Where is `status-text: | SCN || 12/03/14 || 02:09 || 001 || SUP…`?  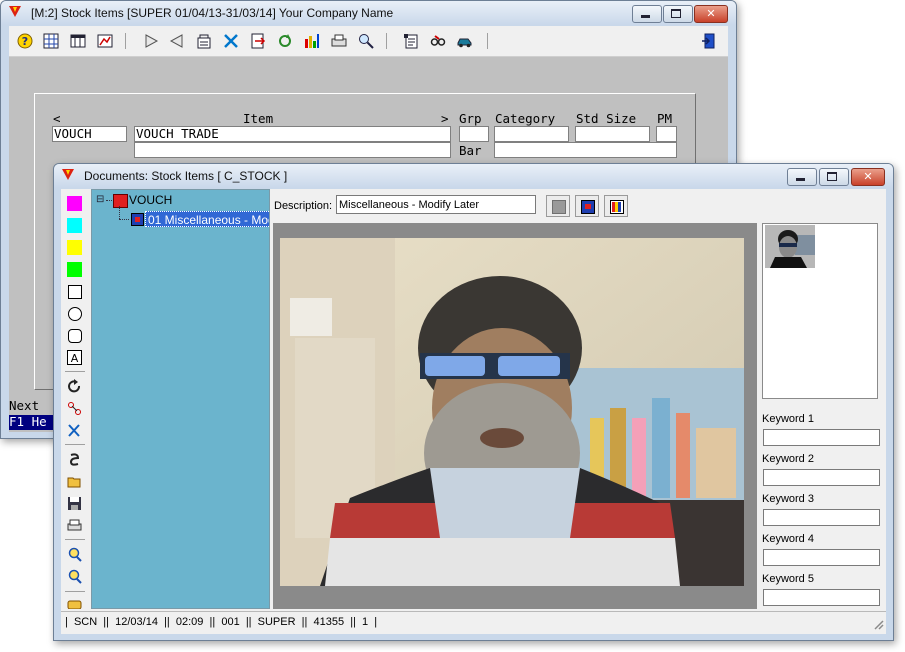 status-text: | SCN || 12/03/14 || 02:09 || 001 || SUP… is located at coordinates (221, 622).